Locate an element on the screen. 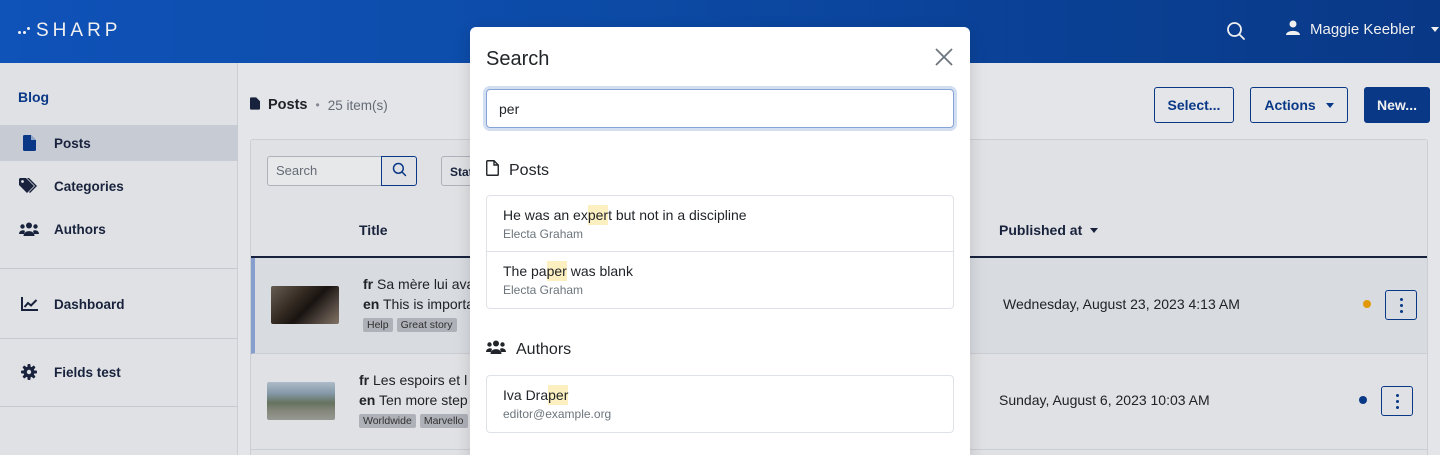  authors-results: Iva Draper editor@example.org is located at coordinates (720, 404).